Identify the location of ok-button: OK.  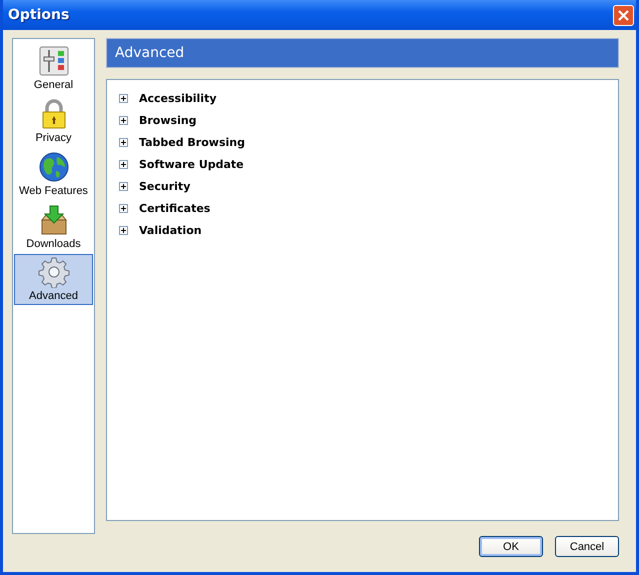
(511, 546).